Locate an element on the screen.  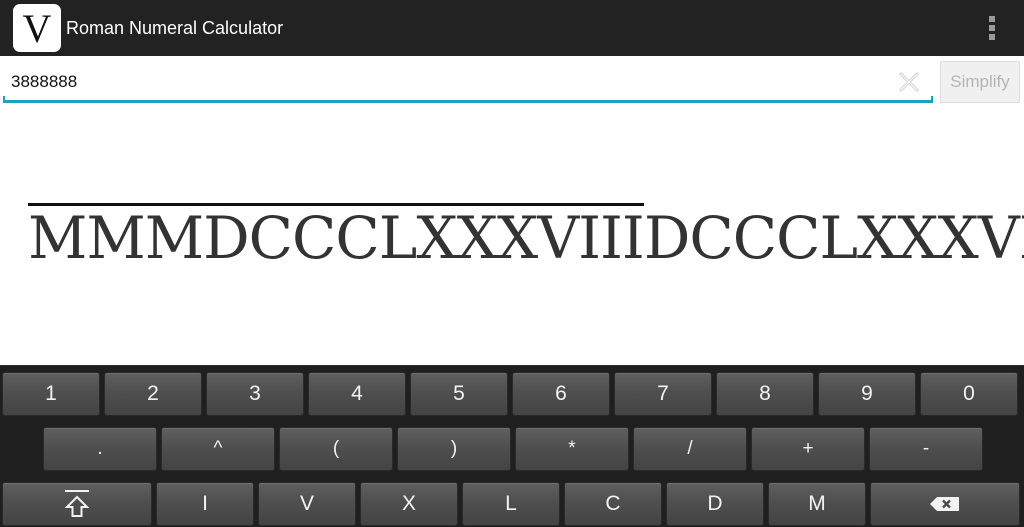
key-6: 6 is located at coordinates (561, 394).